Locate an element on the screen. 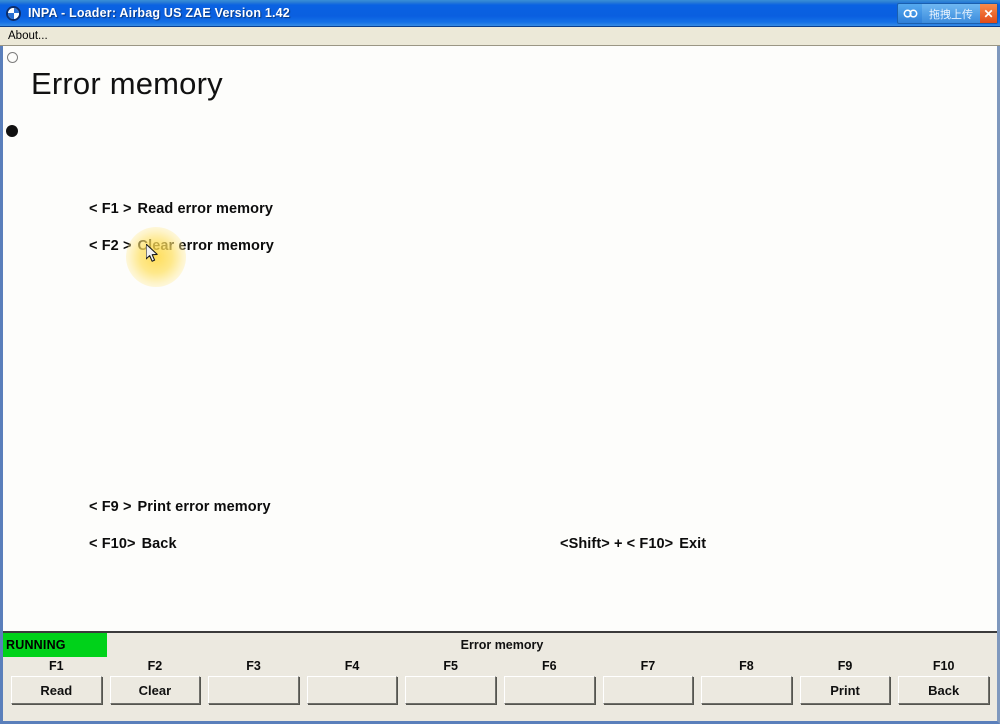 The width and height of the screenshot is (1000, 724). option-label-f10: Back is located at coordinates (159, 544).